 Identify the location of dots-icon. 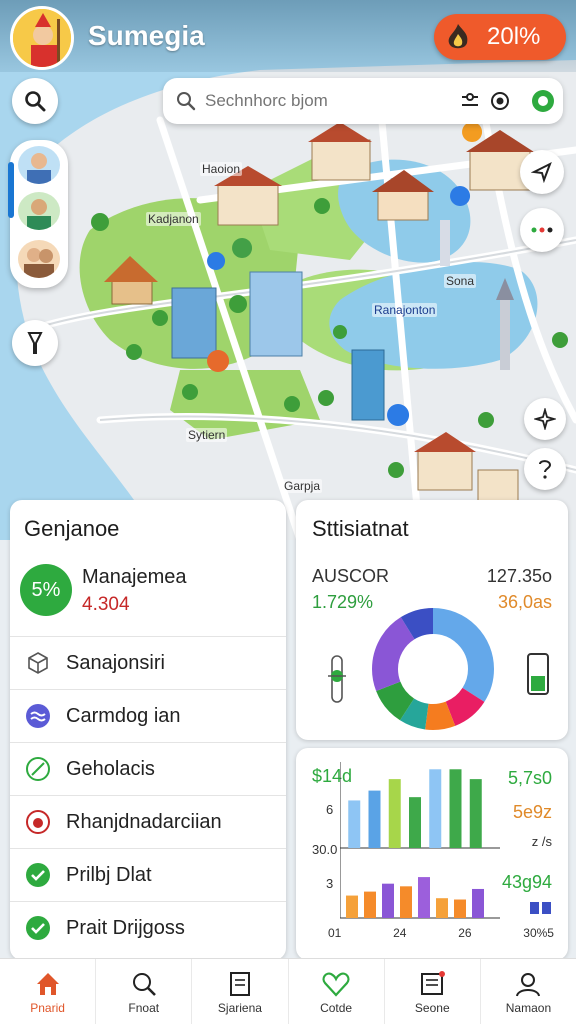
(542, 230).